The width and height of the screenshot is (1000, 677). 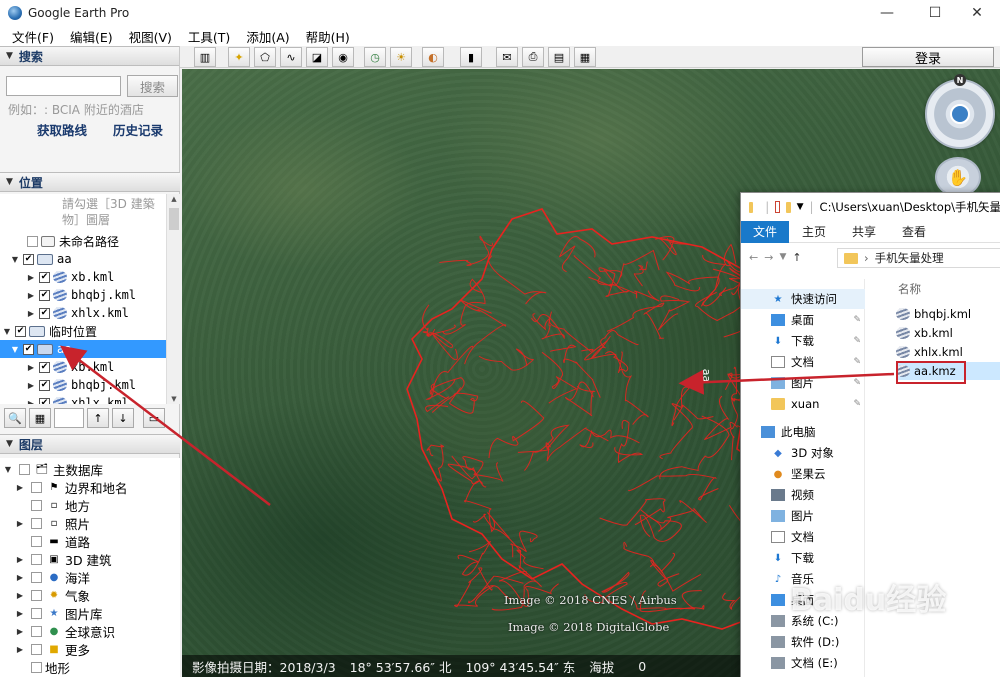 I want to click on nav-drive-d: 软件 (D:), so click(x=803, y=642).